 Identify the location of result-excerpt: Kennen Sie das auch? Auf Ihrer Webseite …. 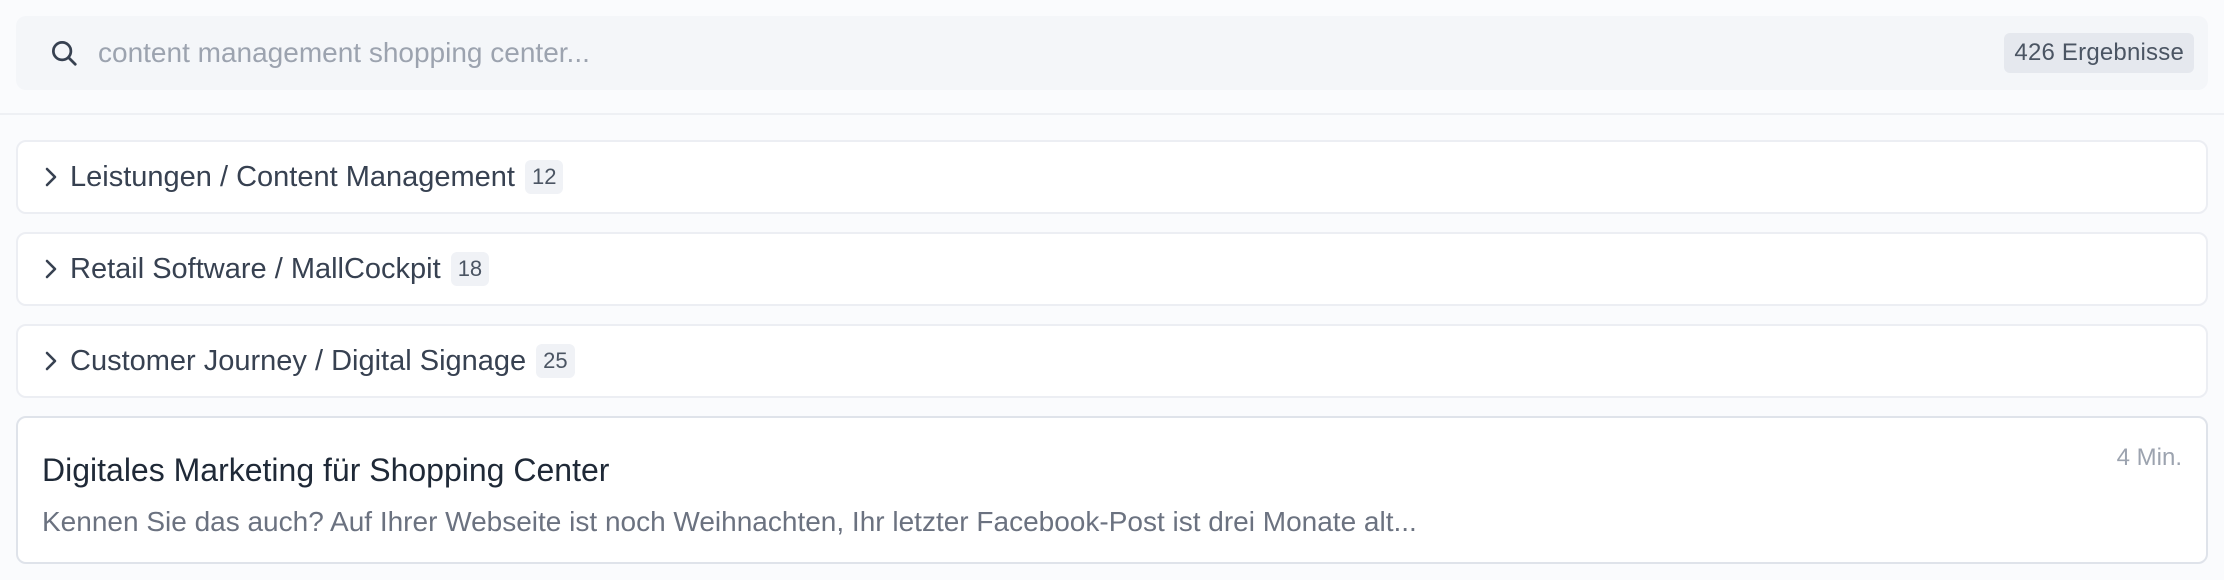
(729, 521).